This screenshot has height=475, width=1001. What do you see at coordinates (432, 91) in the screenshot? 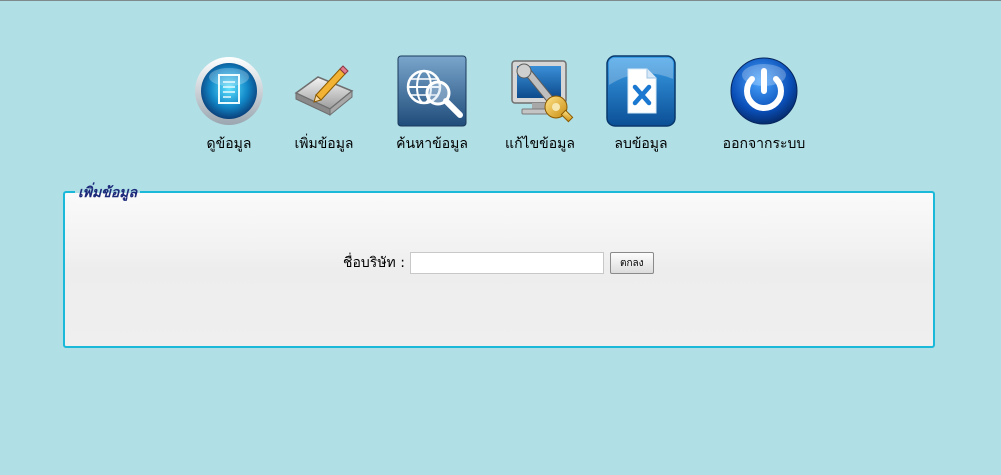
I see `search-globe-icon` at bounding box center [432, 91].